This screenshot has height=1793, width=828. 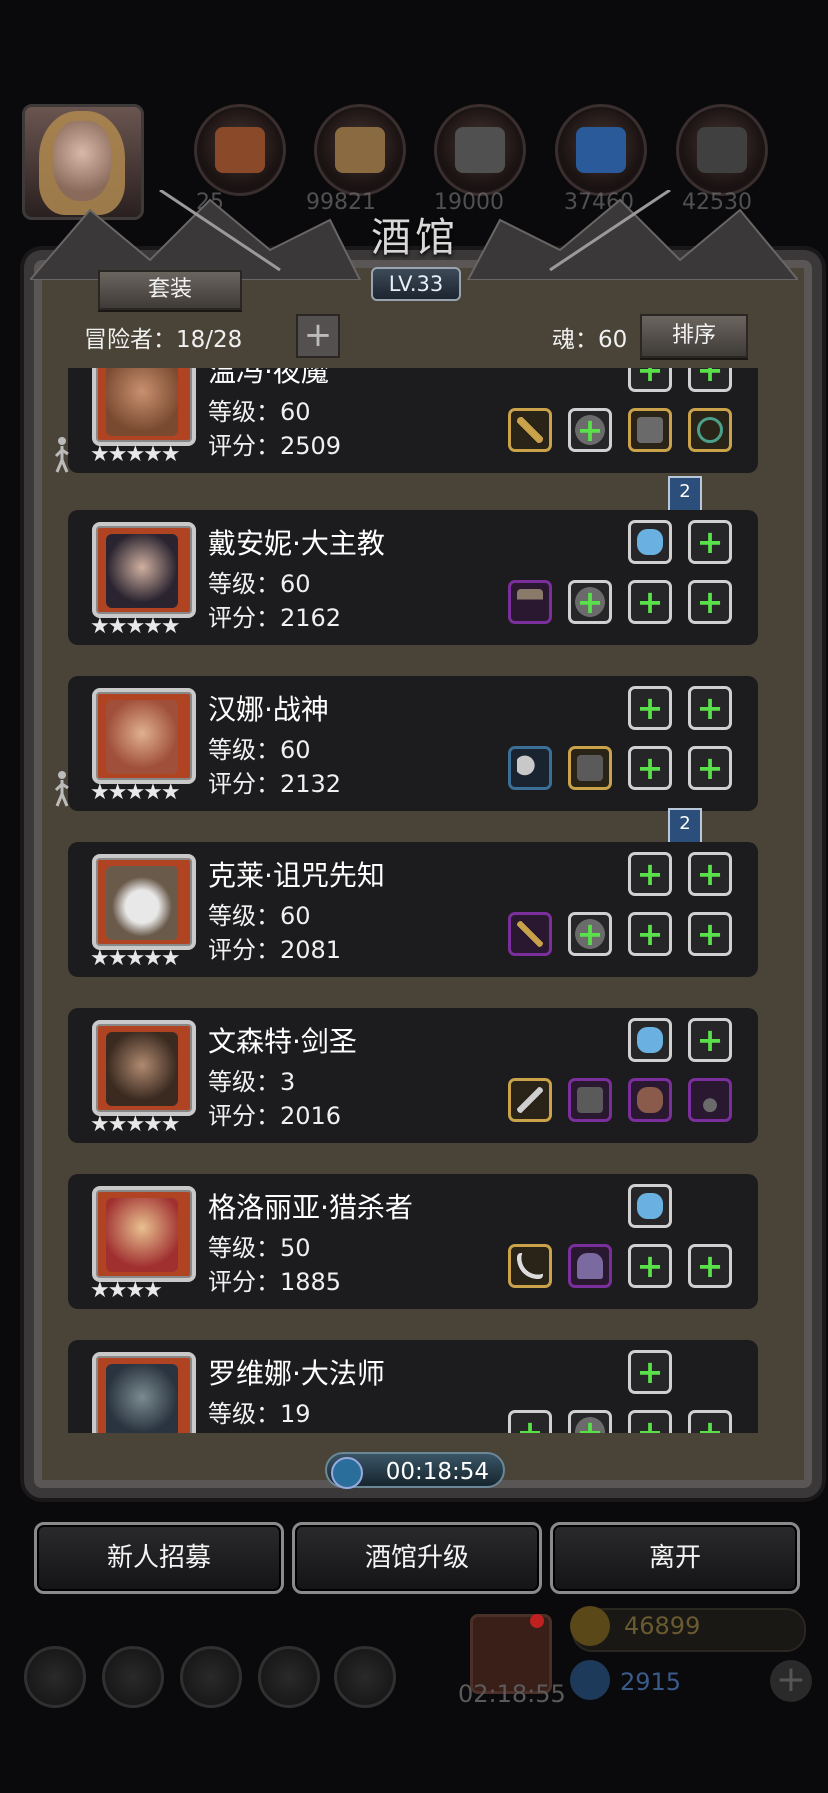 I want to click on sort-button: 排序, so click(x=694, y=336).